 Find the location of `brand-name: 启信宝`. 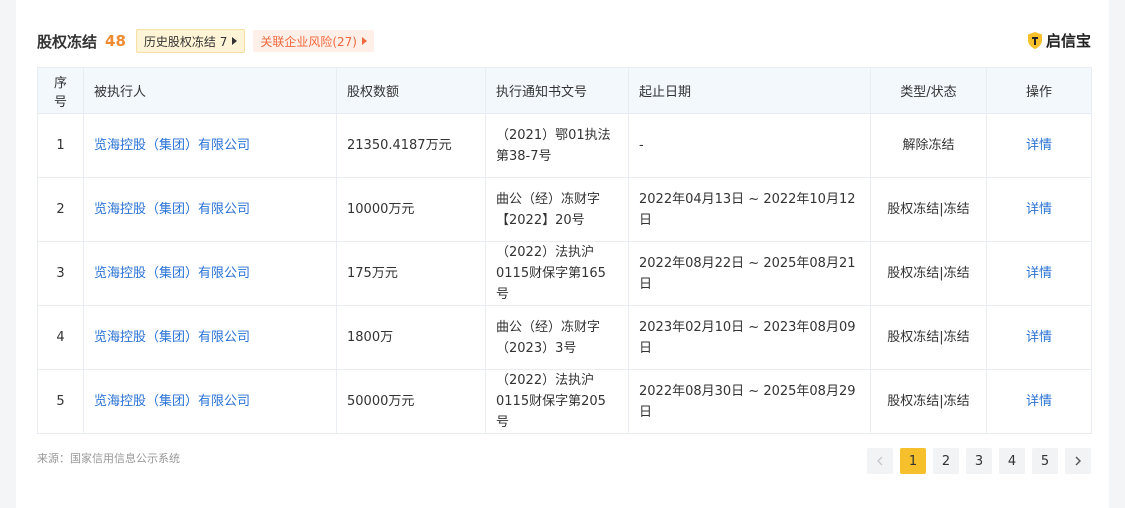

brand-name: 启信宝 is located at coordinates (1068, 41).